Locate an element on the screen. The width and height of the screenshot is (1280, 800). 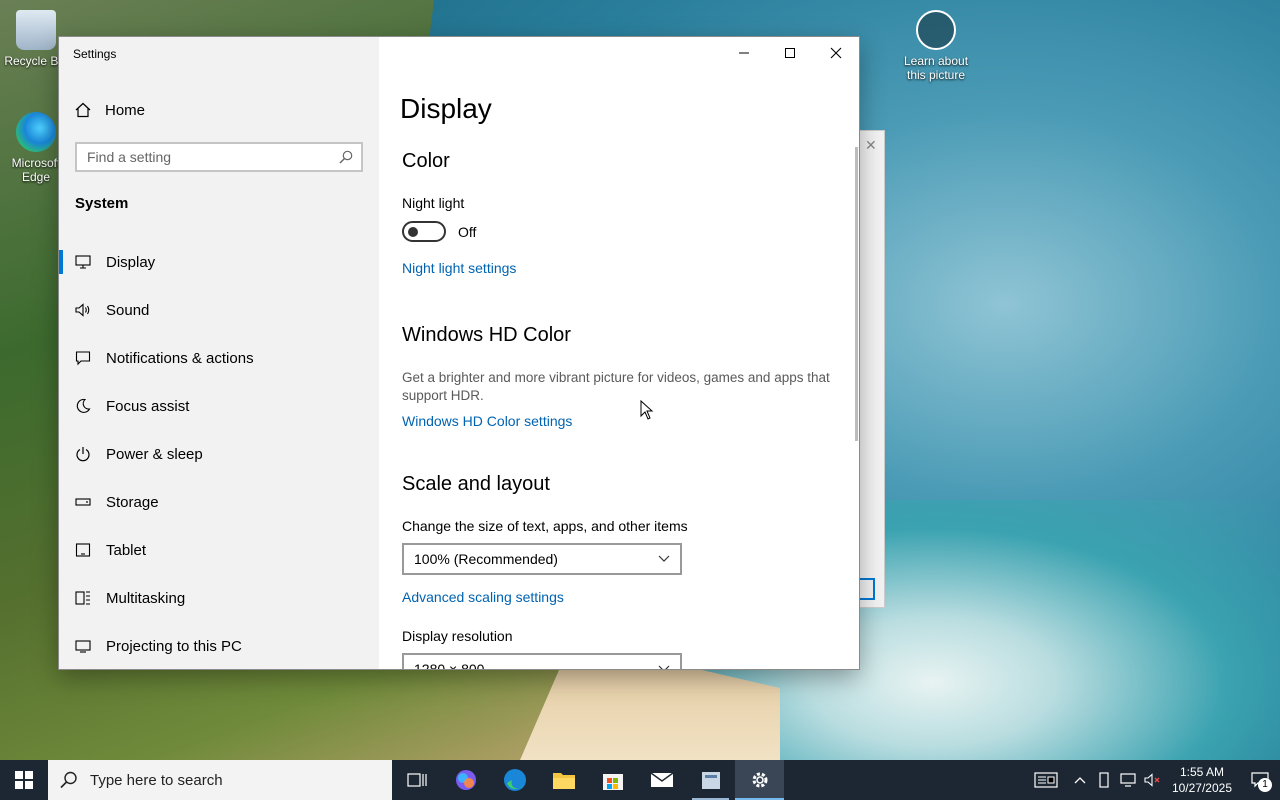
sidebar-item-label: Tablet is located at coordinates (126, 550).